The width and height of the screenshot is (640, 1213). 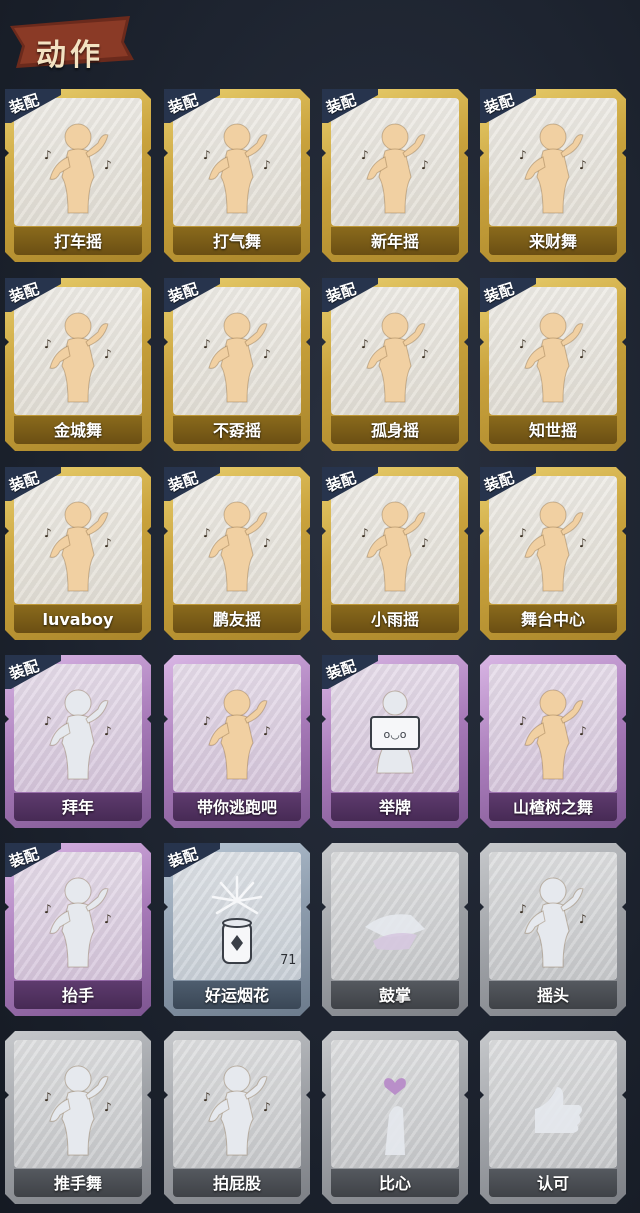 I want to click on thumbs-up-icon, so click(x=553, y=1109).